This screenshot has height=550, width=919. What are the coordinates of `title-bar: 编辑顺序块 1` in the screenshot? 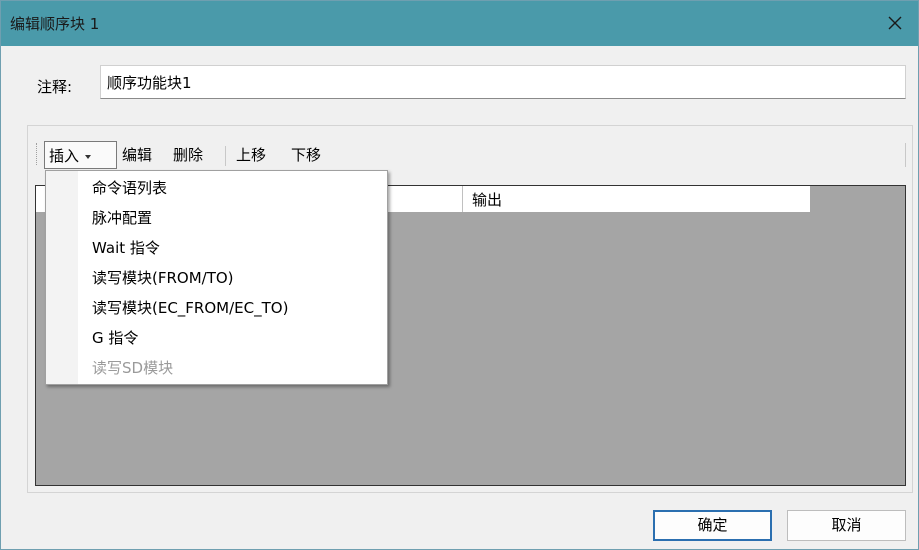 It's located at (459, 23).